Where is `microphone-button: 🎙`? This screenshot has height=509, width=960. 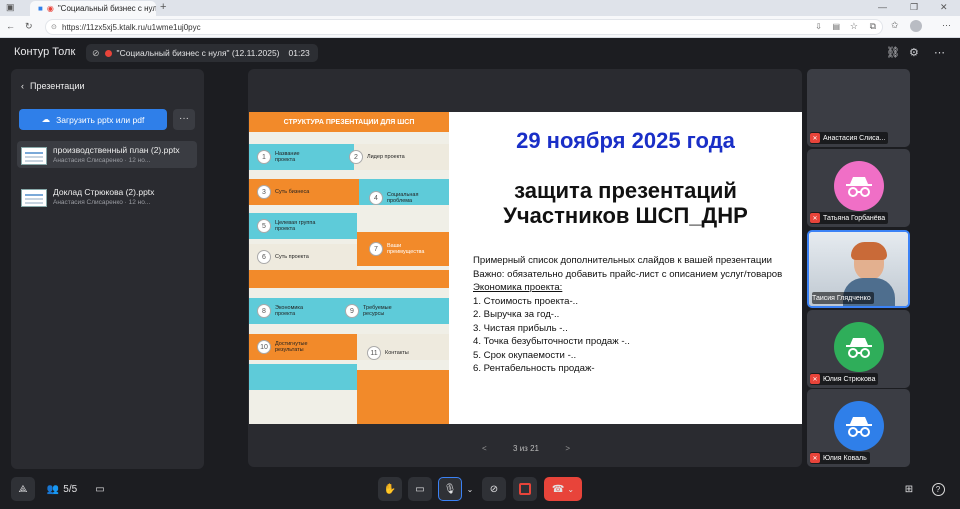
microphone-button: 🎙 is located at coordinates (450, 489).